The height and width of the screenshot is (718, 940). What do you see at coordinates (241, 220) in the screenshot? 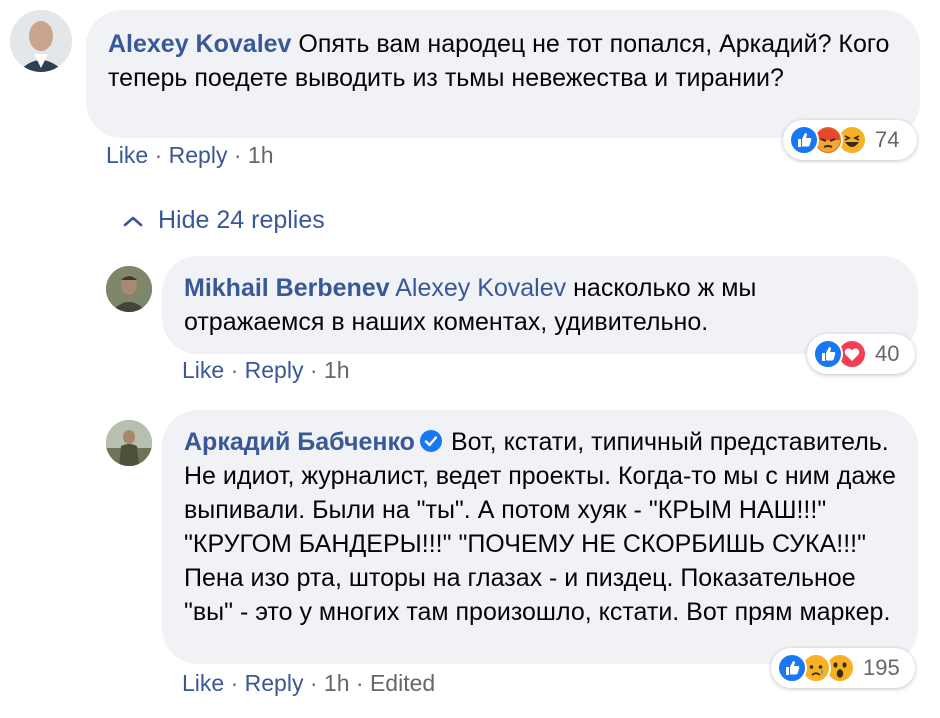
I see `hide-replies-label: Hide 24 replies` at bounding box center [241, 220].